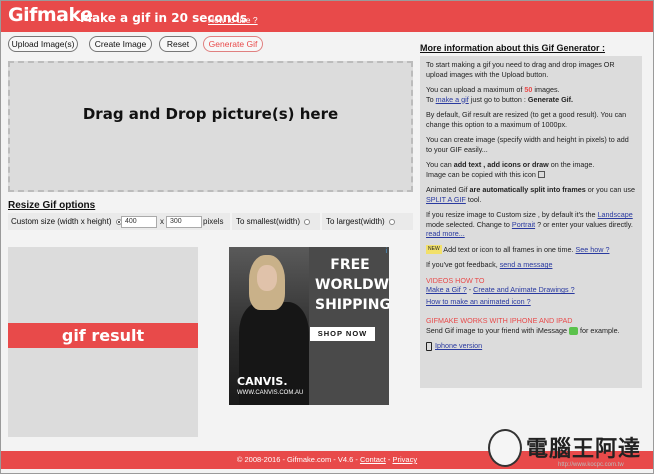 The height and width of the screenshot is (474, 654). What do you see at coordinates (267, 278) in the screenshot?
I see `ad-model-face` at bounding box center [267, 278].